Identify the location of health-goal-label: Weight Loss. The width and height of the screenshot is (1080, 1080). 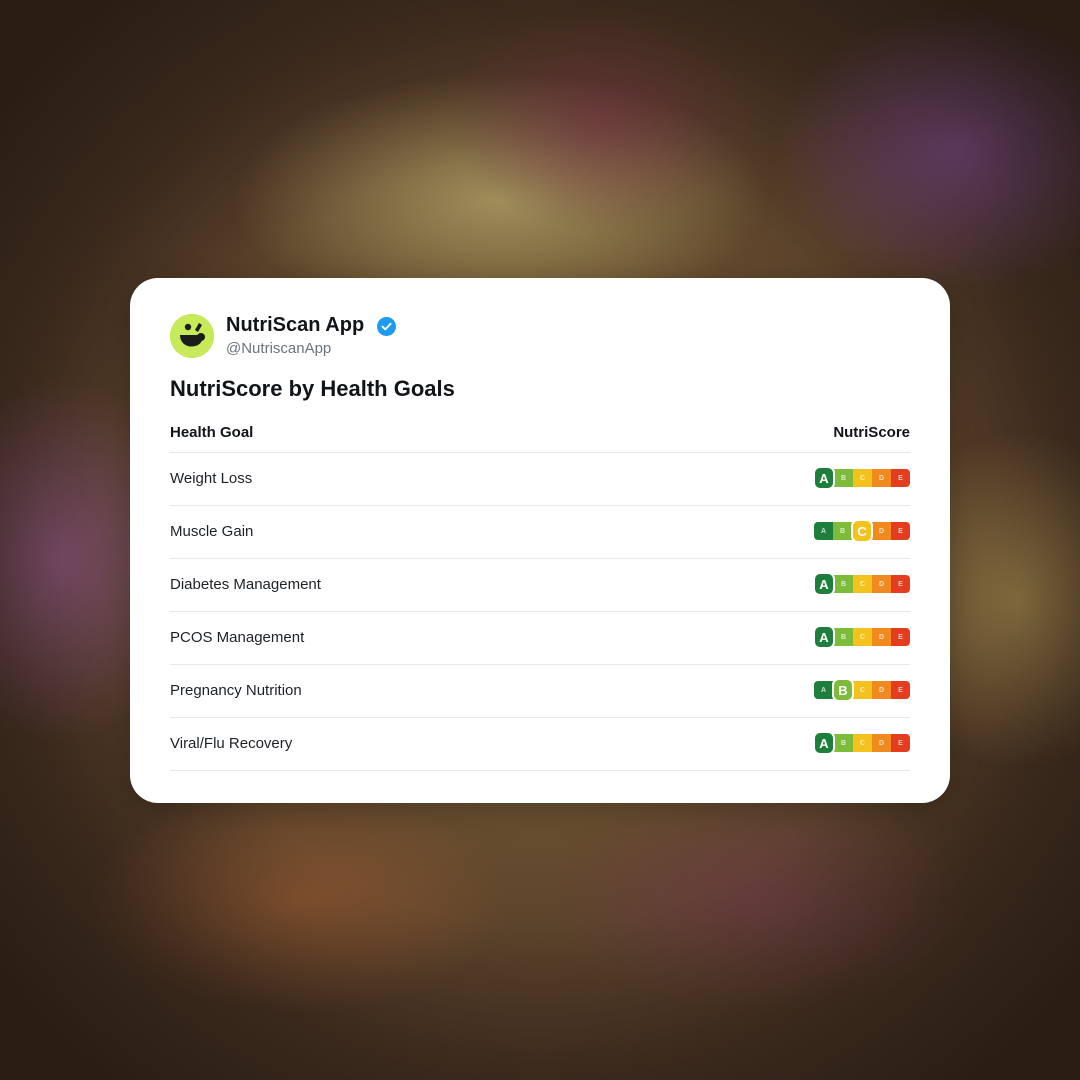
(211, 478).